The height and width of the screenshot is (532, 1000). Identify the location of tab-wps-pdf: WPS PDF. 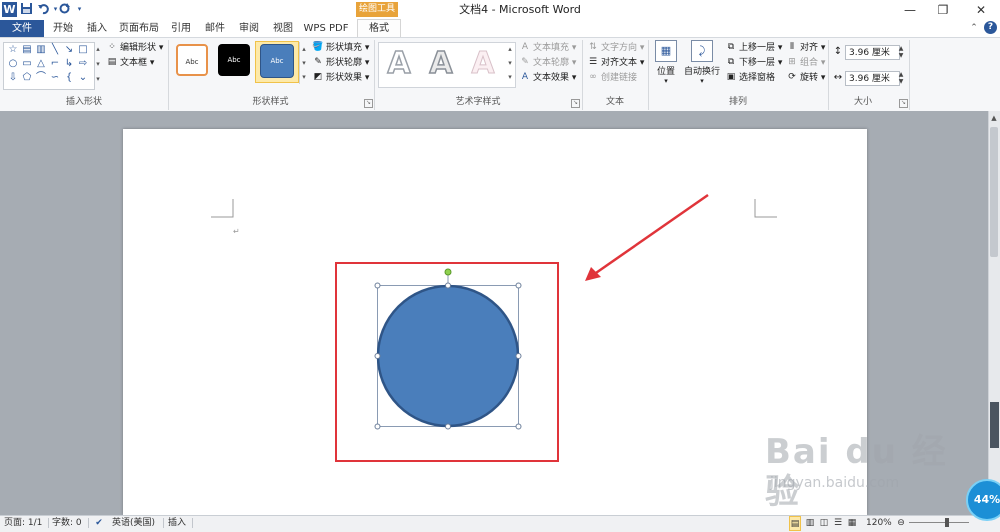
(326, 28).